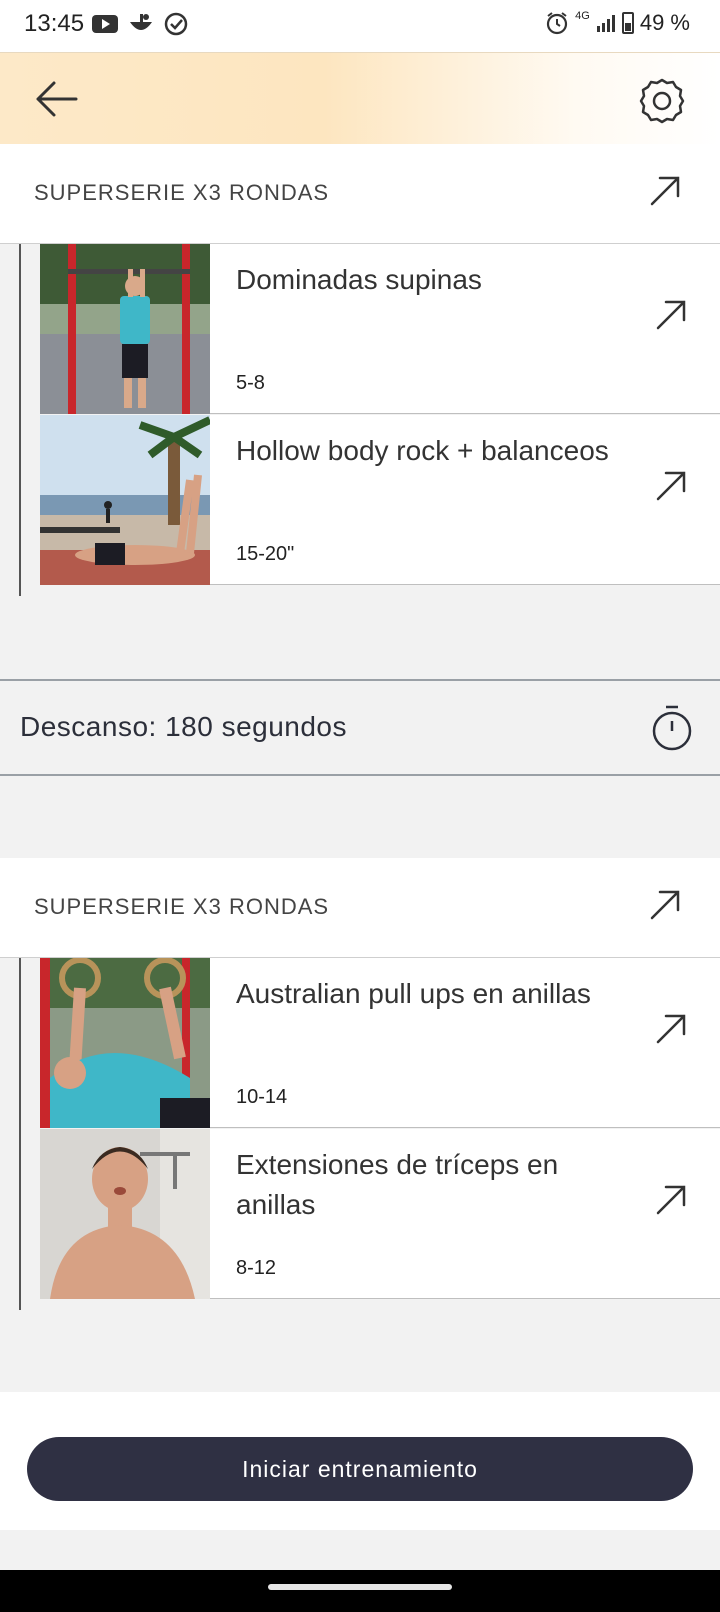 This screenshot has width=720, height=1612. I want to click on exercise-row: Dominadas supinas 5-8, so click(380, 329).